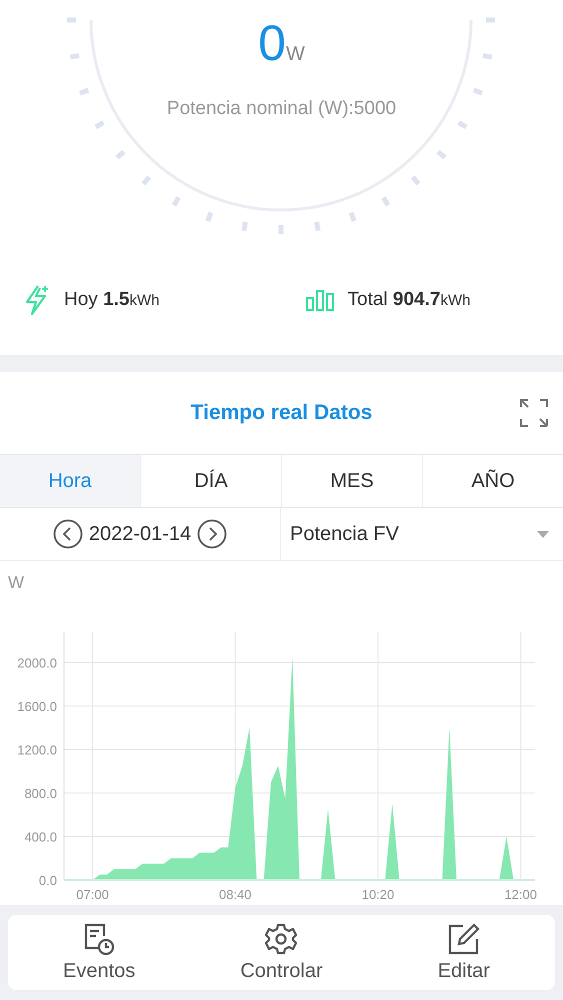  I want to click on nav-button: Editar, so click(463, 952).